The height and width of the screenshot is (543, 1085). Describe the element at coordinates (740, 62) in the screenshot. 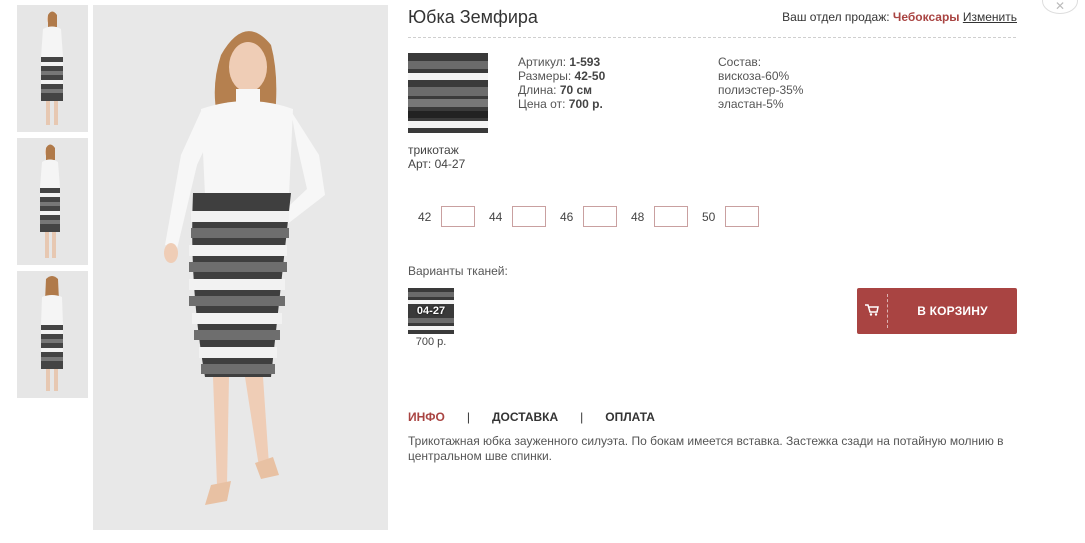

I see `composition-label: Состав:` at that location.